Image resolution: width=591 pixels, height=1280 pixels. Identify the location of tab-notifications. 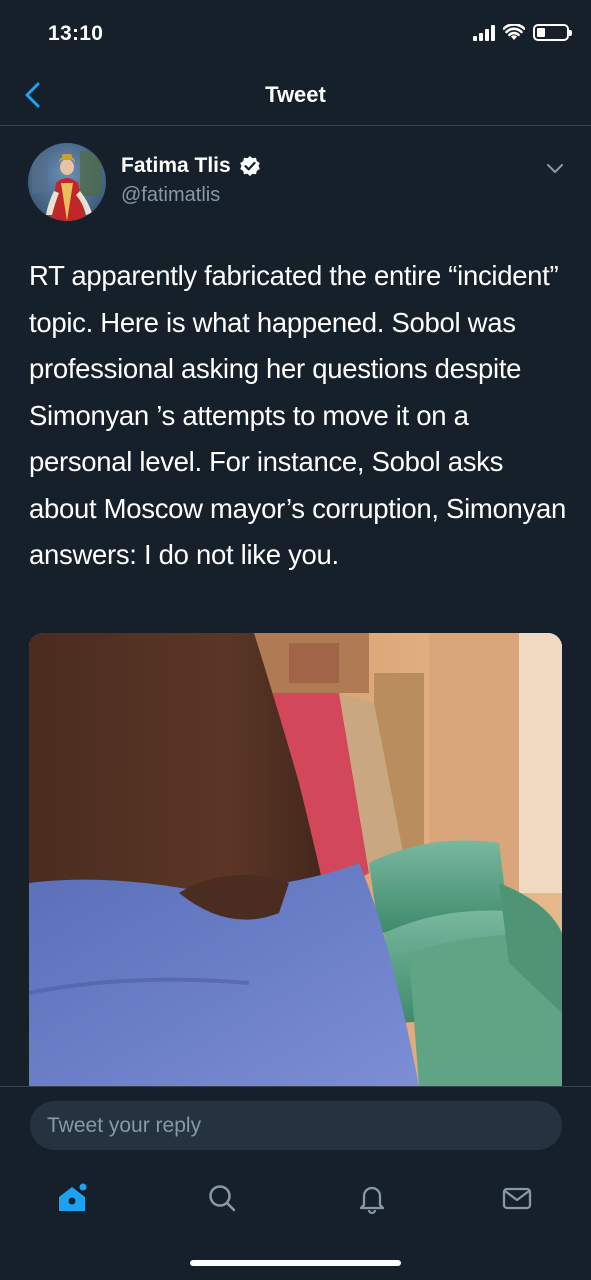
(372, 1198).